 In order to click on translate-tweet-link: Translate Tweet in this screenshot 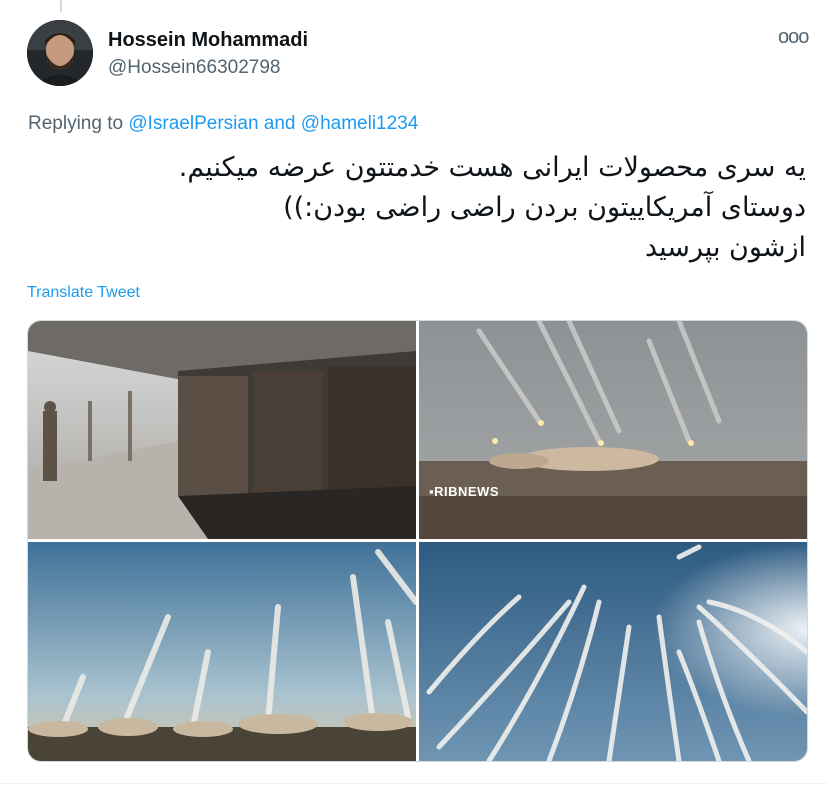, I will do `click(83, 293)`.